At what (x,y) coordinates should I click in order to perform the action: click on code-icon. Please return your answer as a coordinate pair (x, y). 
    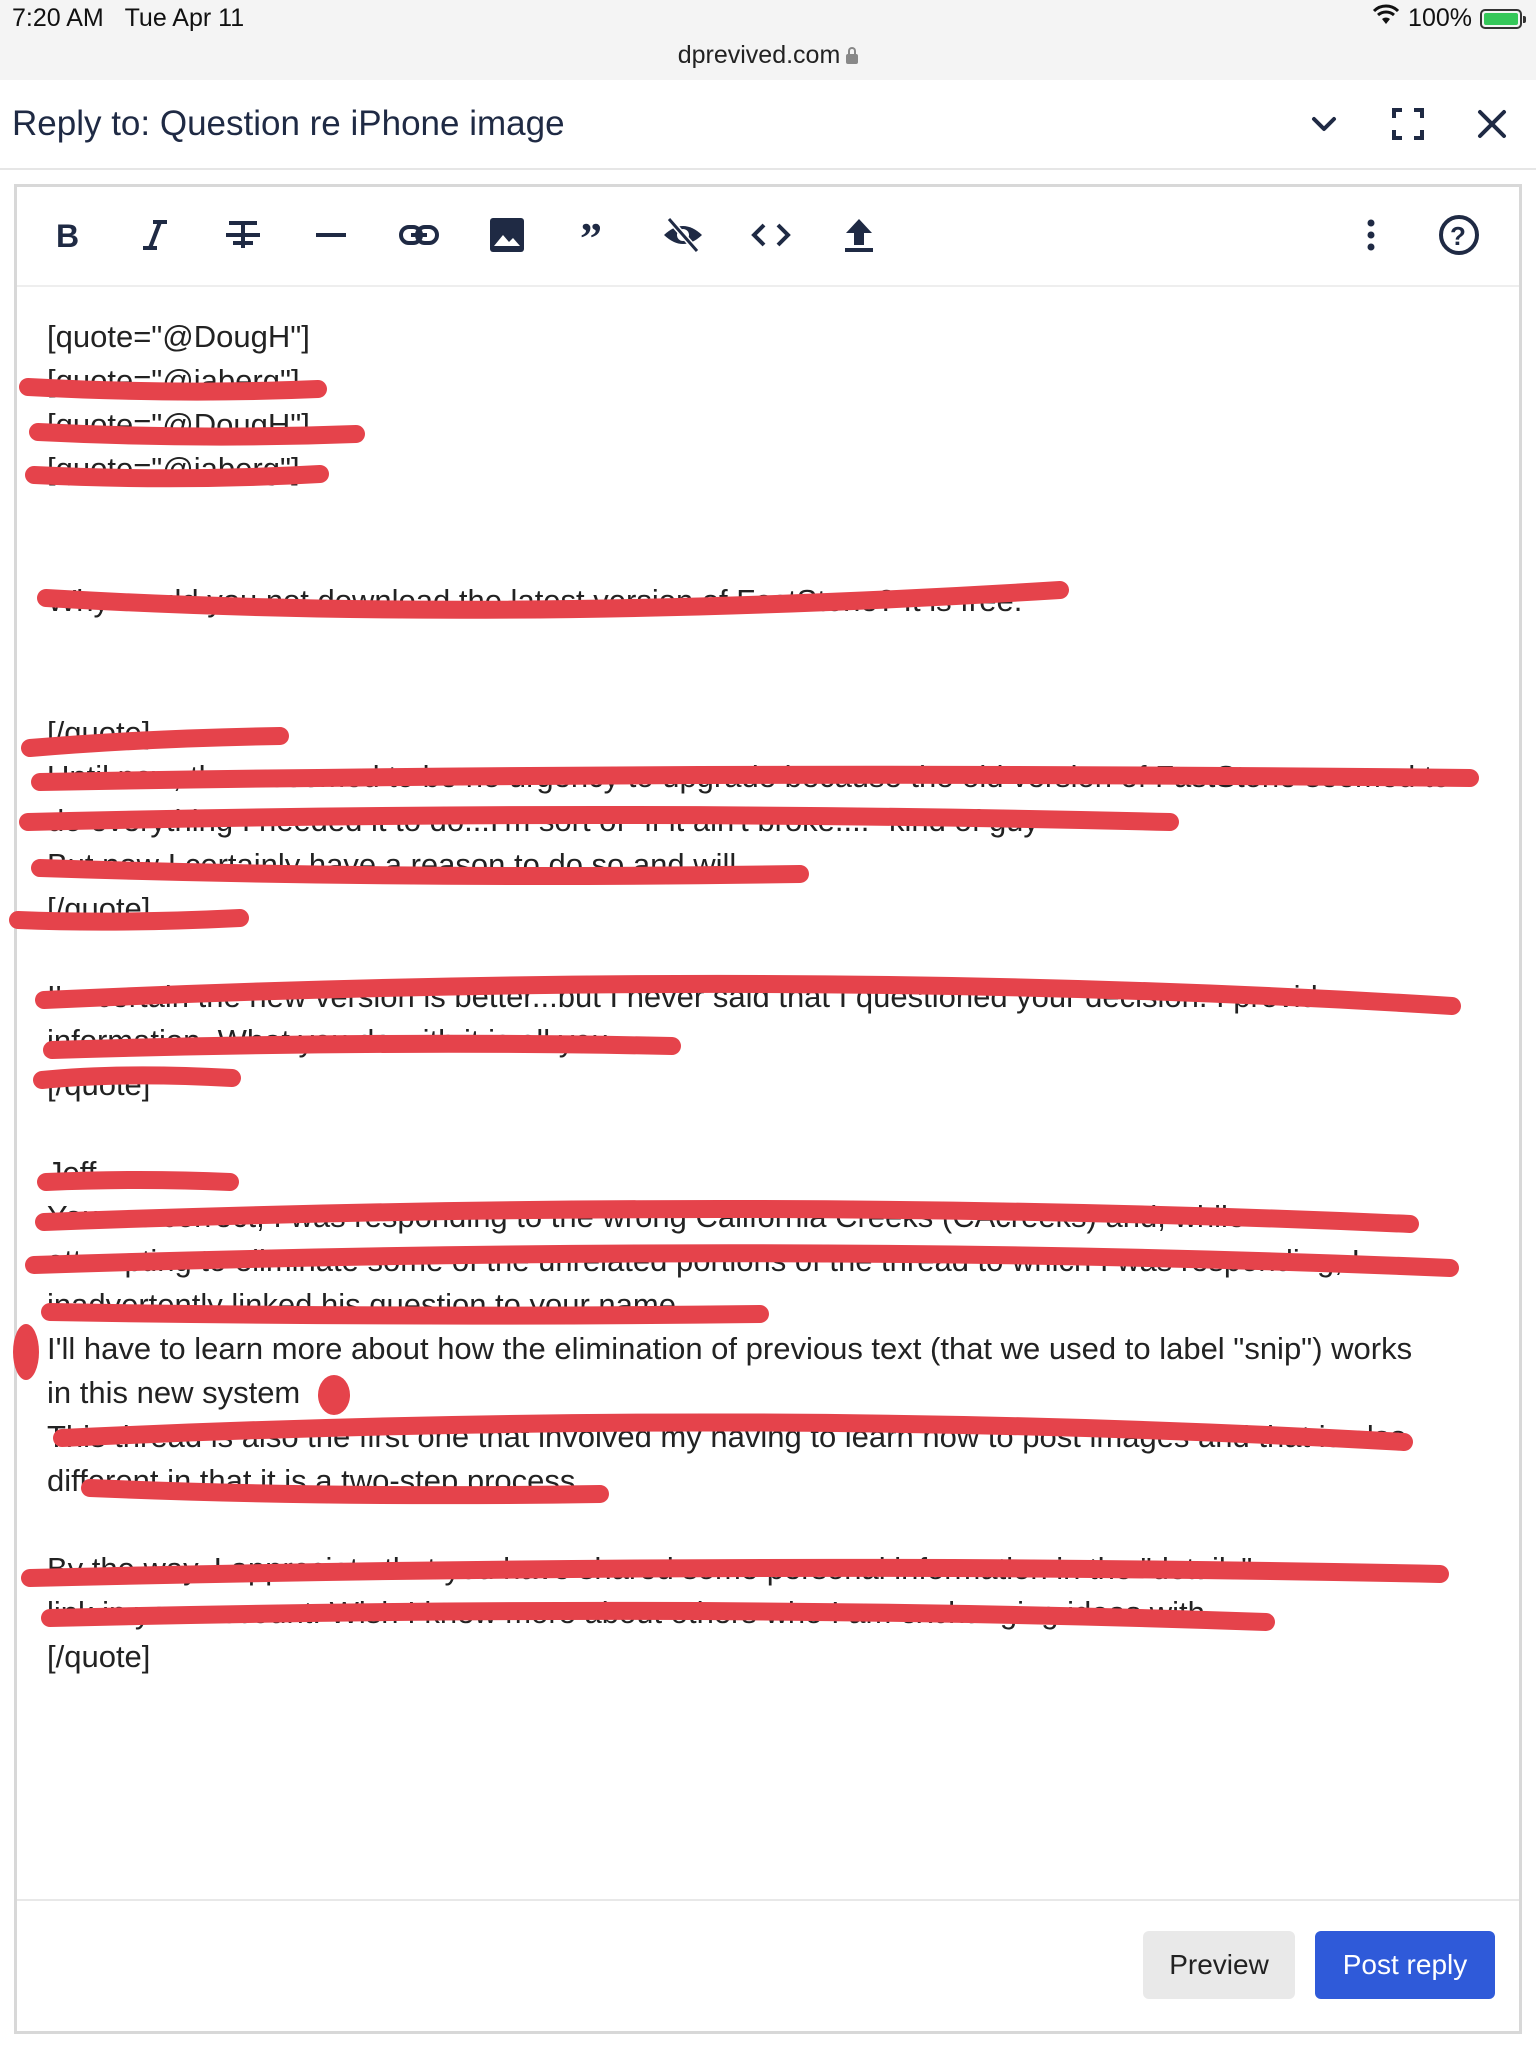
    Looking at the image, I should click on (771, 235).